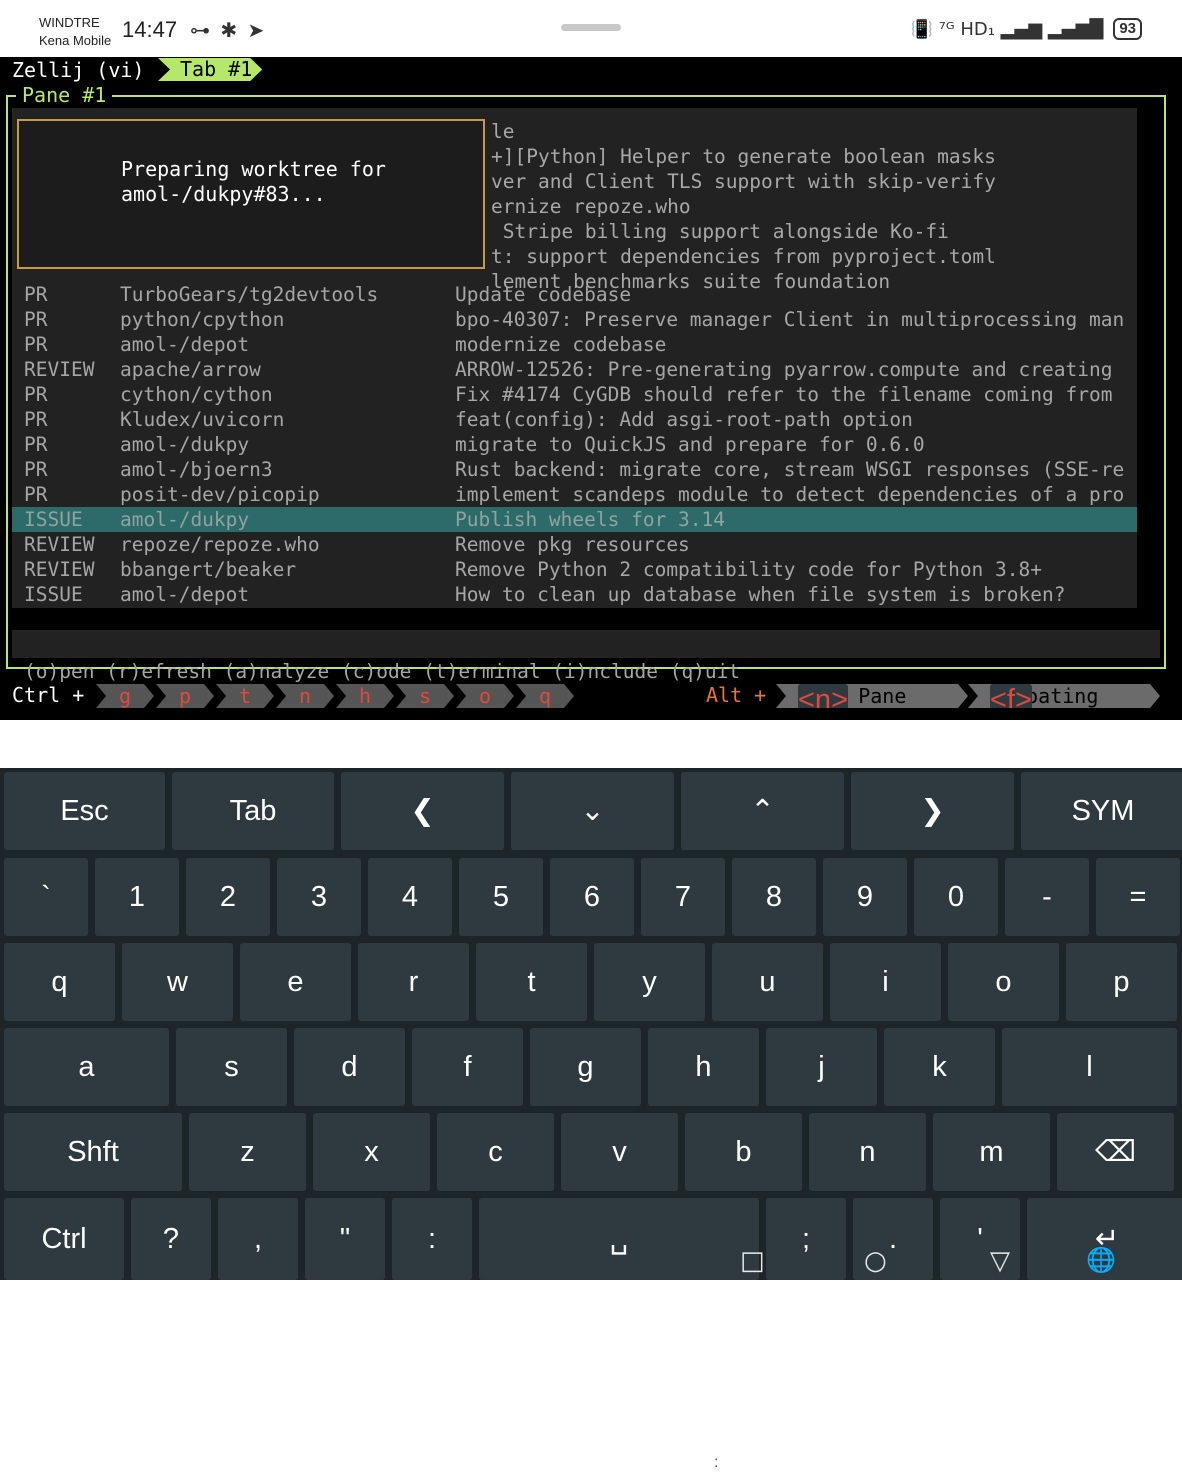  Describe the element at coordinates (1003, 982) in the screenshot. I see `key-o: o` at that location.